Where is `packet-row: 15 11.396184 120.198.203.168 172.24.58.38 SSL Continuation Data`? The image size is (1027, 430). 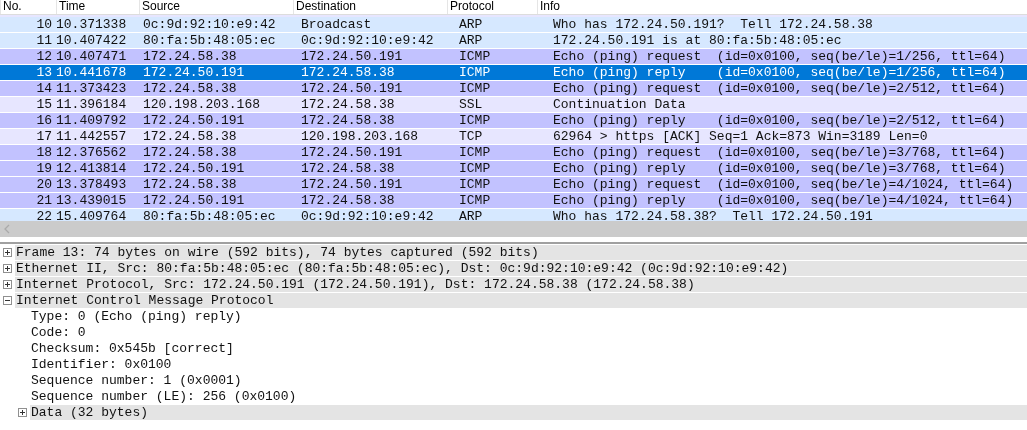 packet-row: 15 11.396184 120.198.203.168 172.24.58.38 SSL Continuation Data is located at coordinates (513, 105).